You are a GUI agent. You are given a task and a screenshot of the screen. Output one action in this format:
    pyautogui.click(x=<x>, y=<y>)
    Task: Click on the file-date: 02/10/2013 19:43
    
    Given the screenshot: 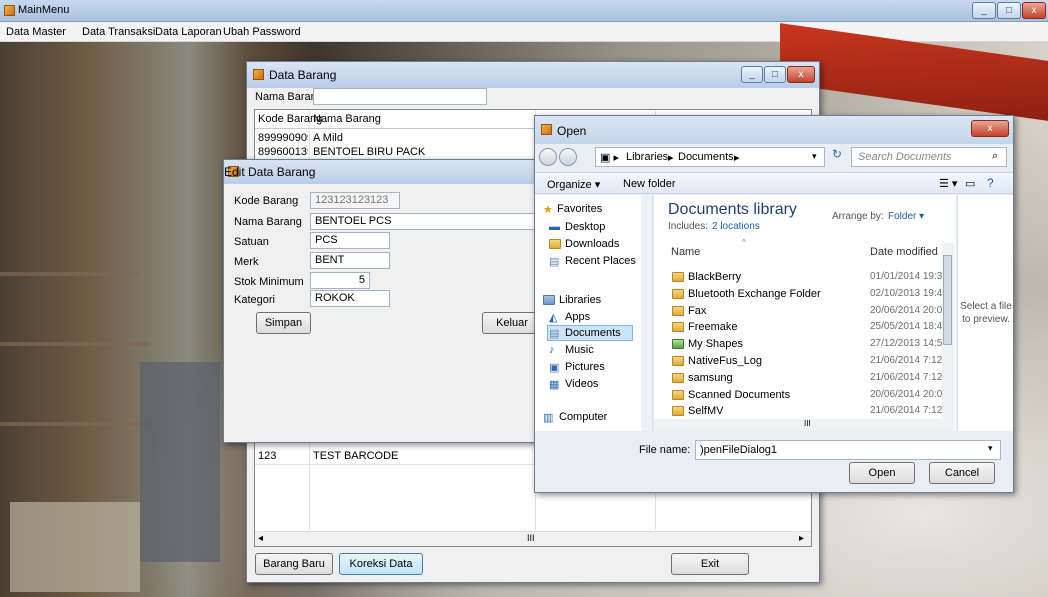 What is the action you would take?
    pyautogui.click(x=909, y=293)
    